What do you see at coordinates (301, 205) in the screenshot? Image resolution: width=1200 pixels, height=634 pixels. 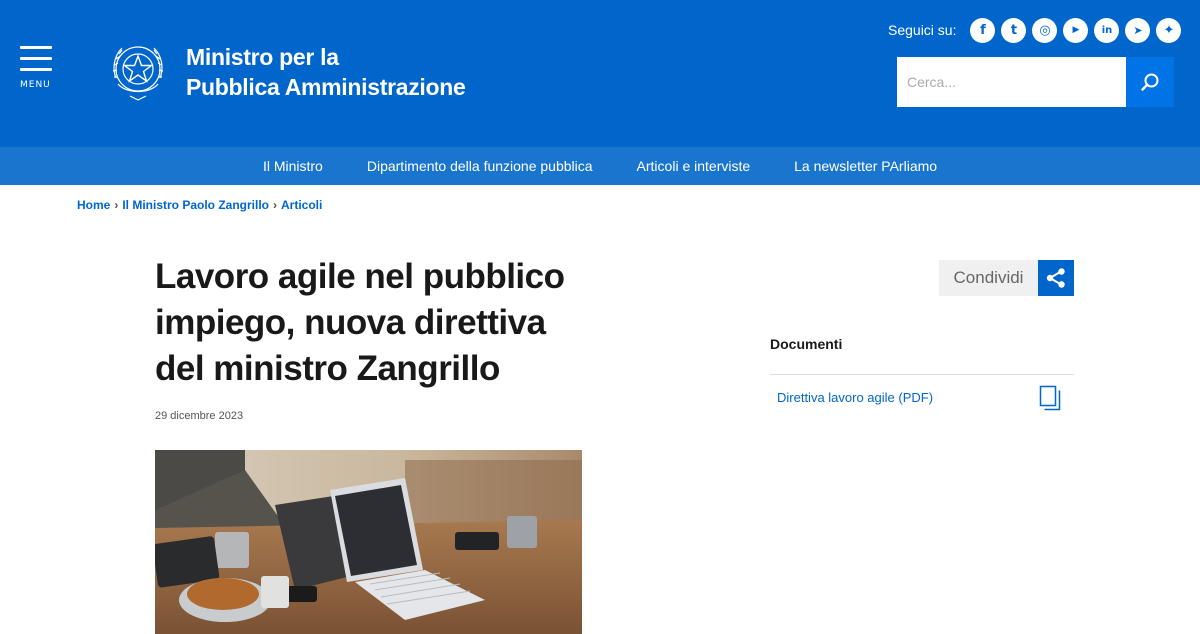 I see `breadcrumb-articoli: Articoli` at bounding box center [301, 205].